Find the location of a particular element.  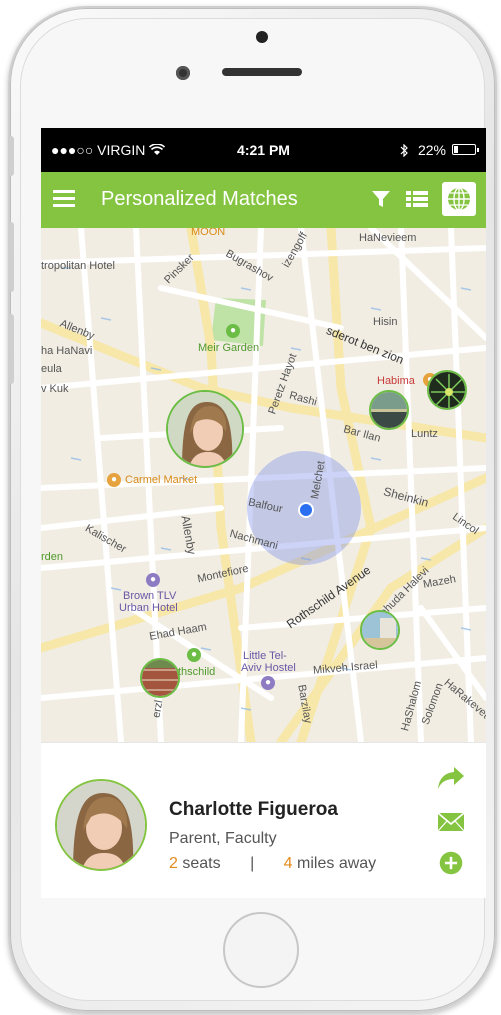

app-bar: Personalized Matches is located at coordinates (263, 200).